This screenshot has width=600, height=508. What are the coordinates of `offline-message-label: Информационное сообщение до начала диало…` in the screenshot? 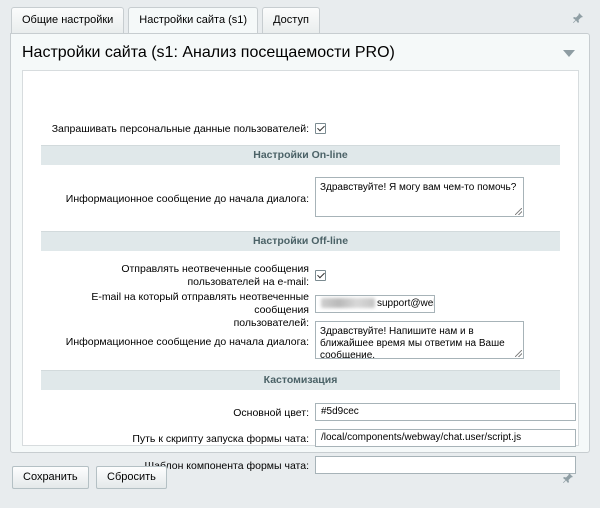 It's located at (187, 342).